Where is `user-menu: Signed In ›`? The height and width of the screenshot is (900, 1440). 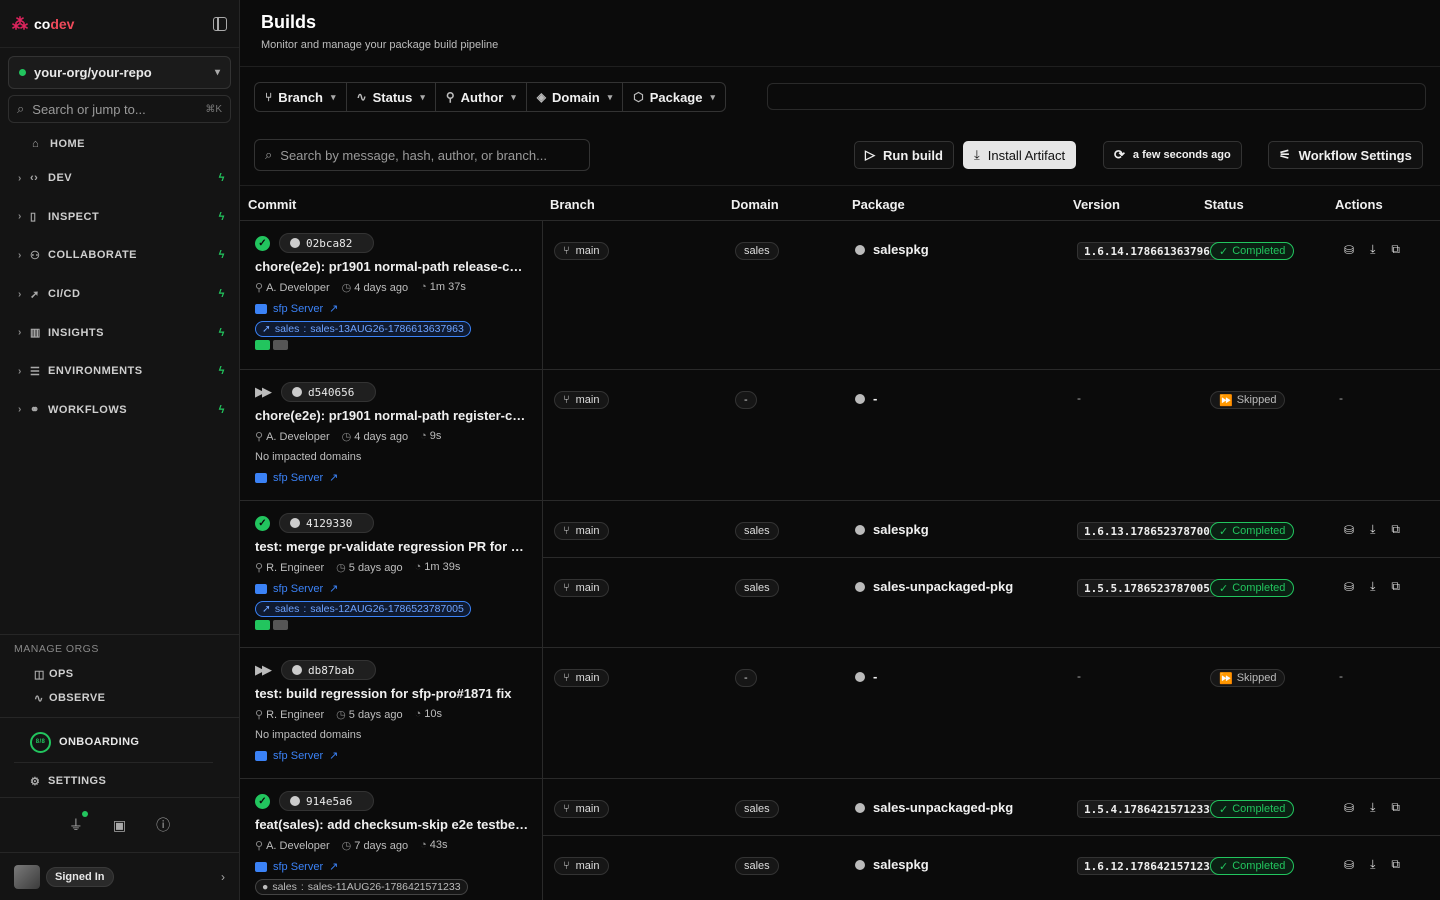
user-menu: Signed In › is located at coordinates (119, 876).